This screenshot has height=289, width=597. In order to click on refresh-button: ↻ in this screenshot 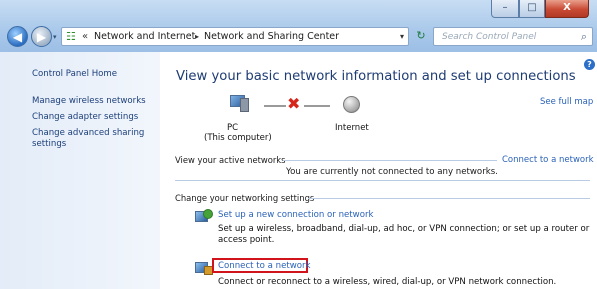, I will do `click(421, 36)`.